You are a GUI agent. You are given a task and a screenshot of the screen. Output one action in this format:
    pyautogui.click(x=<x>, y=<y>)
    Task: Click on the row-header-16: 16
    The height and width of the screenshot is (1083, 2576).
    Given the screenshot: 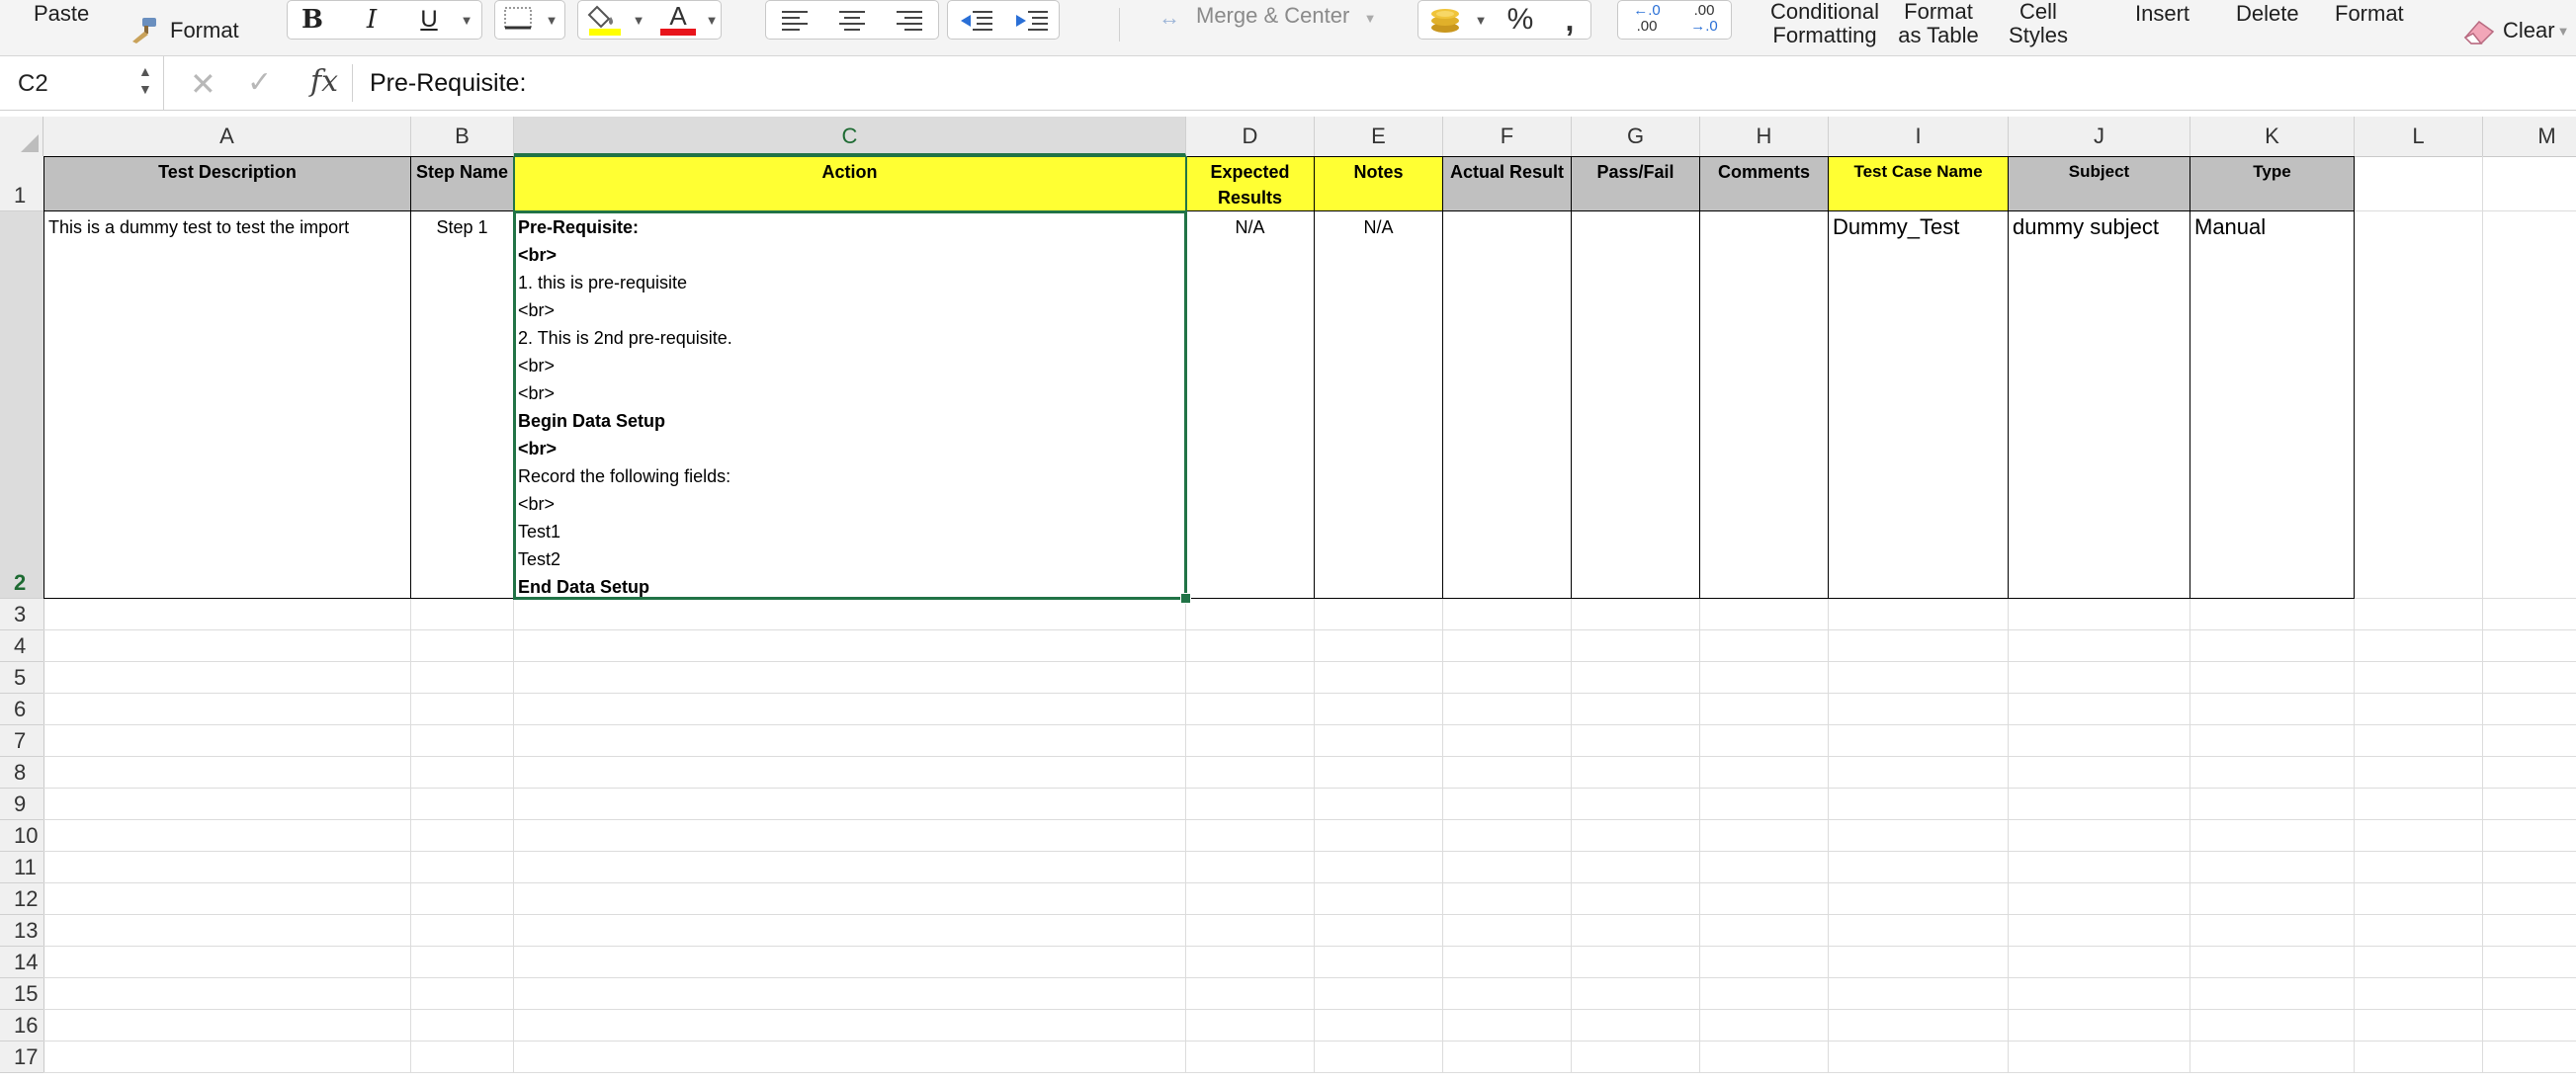 What is the action you would take?
    pyautogui.click(x=21, y=1026)
    